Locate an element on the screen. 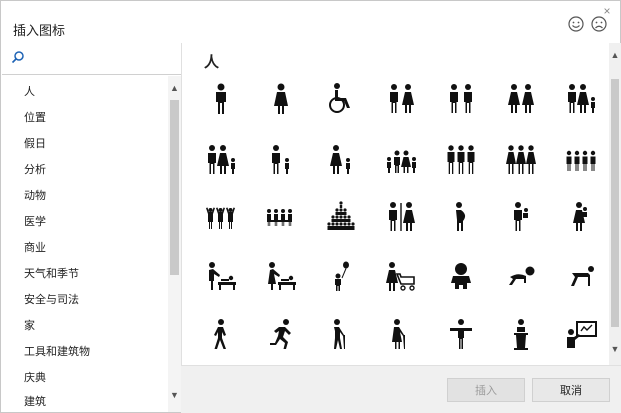 This screenshot has height=413, width=621. two-women-icon is located at coordinates (521, 99).